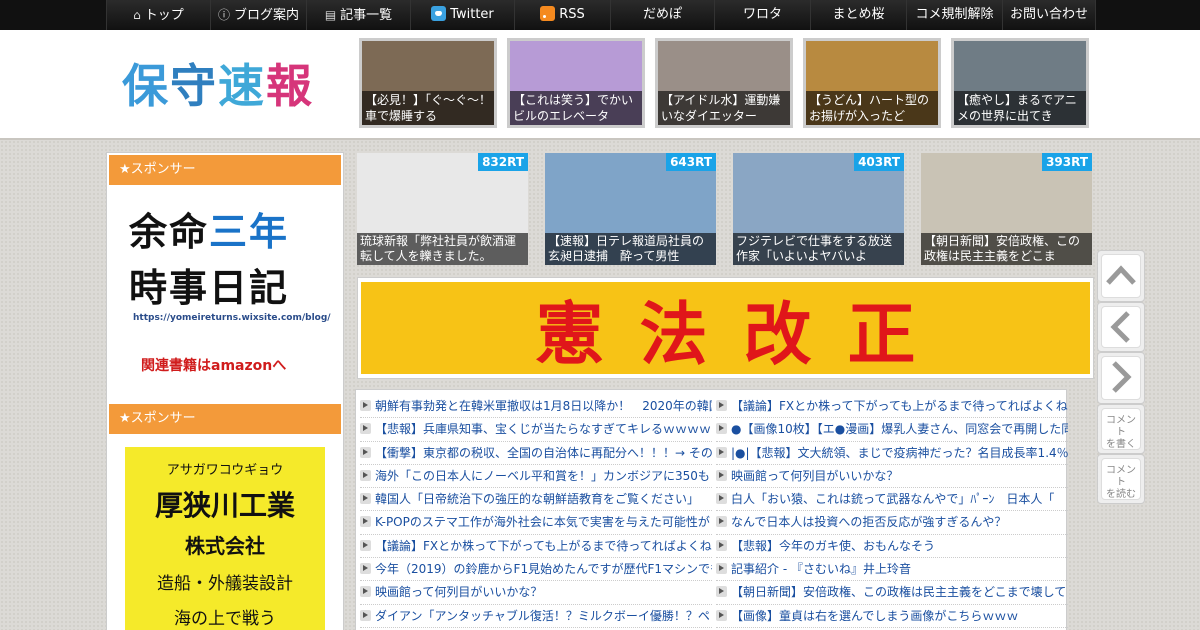 This screenshot has width=1200, height=630. I want to click on kenpo-banner: 憲法改正, so click(725, 328).